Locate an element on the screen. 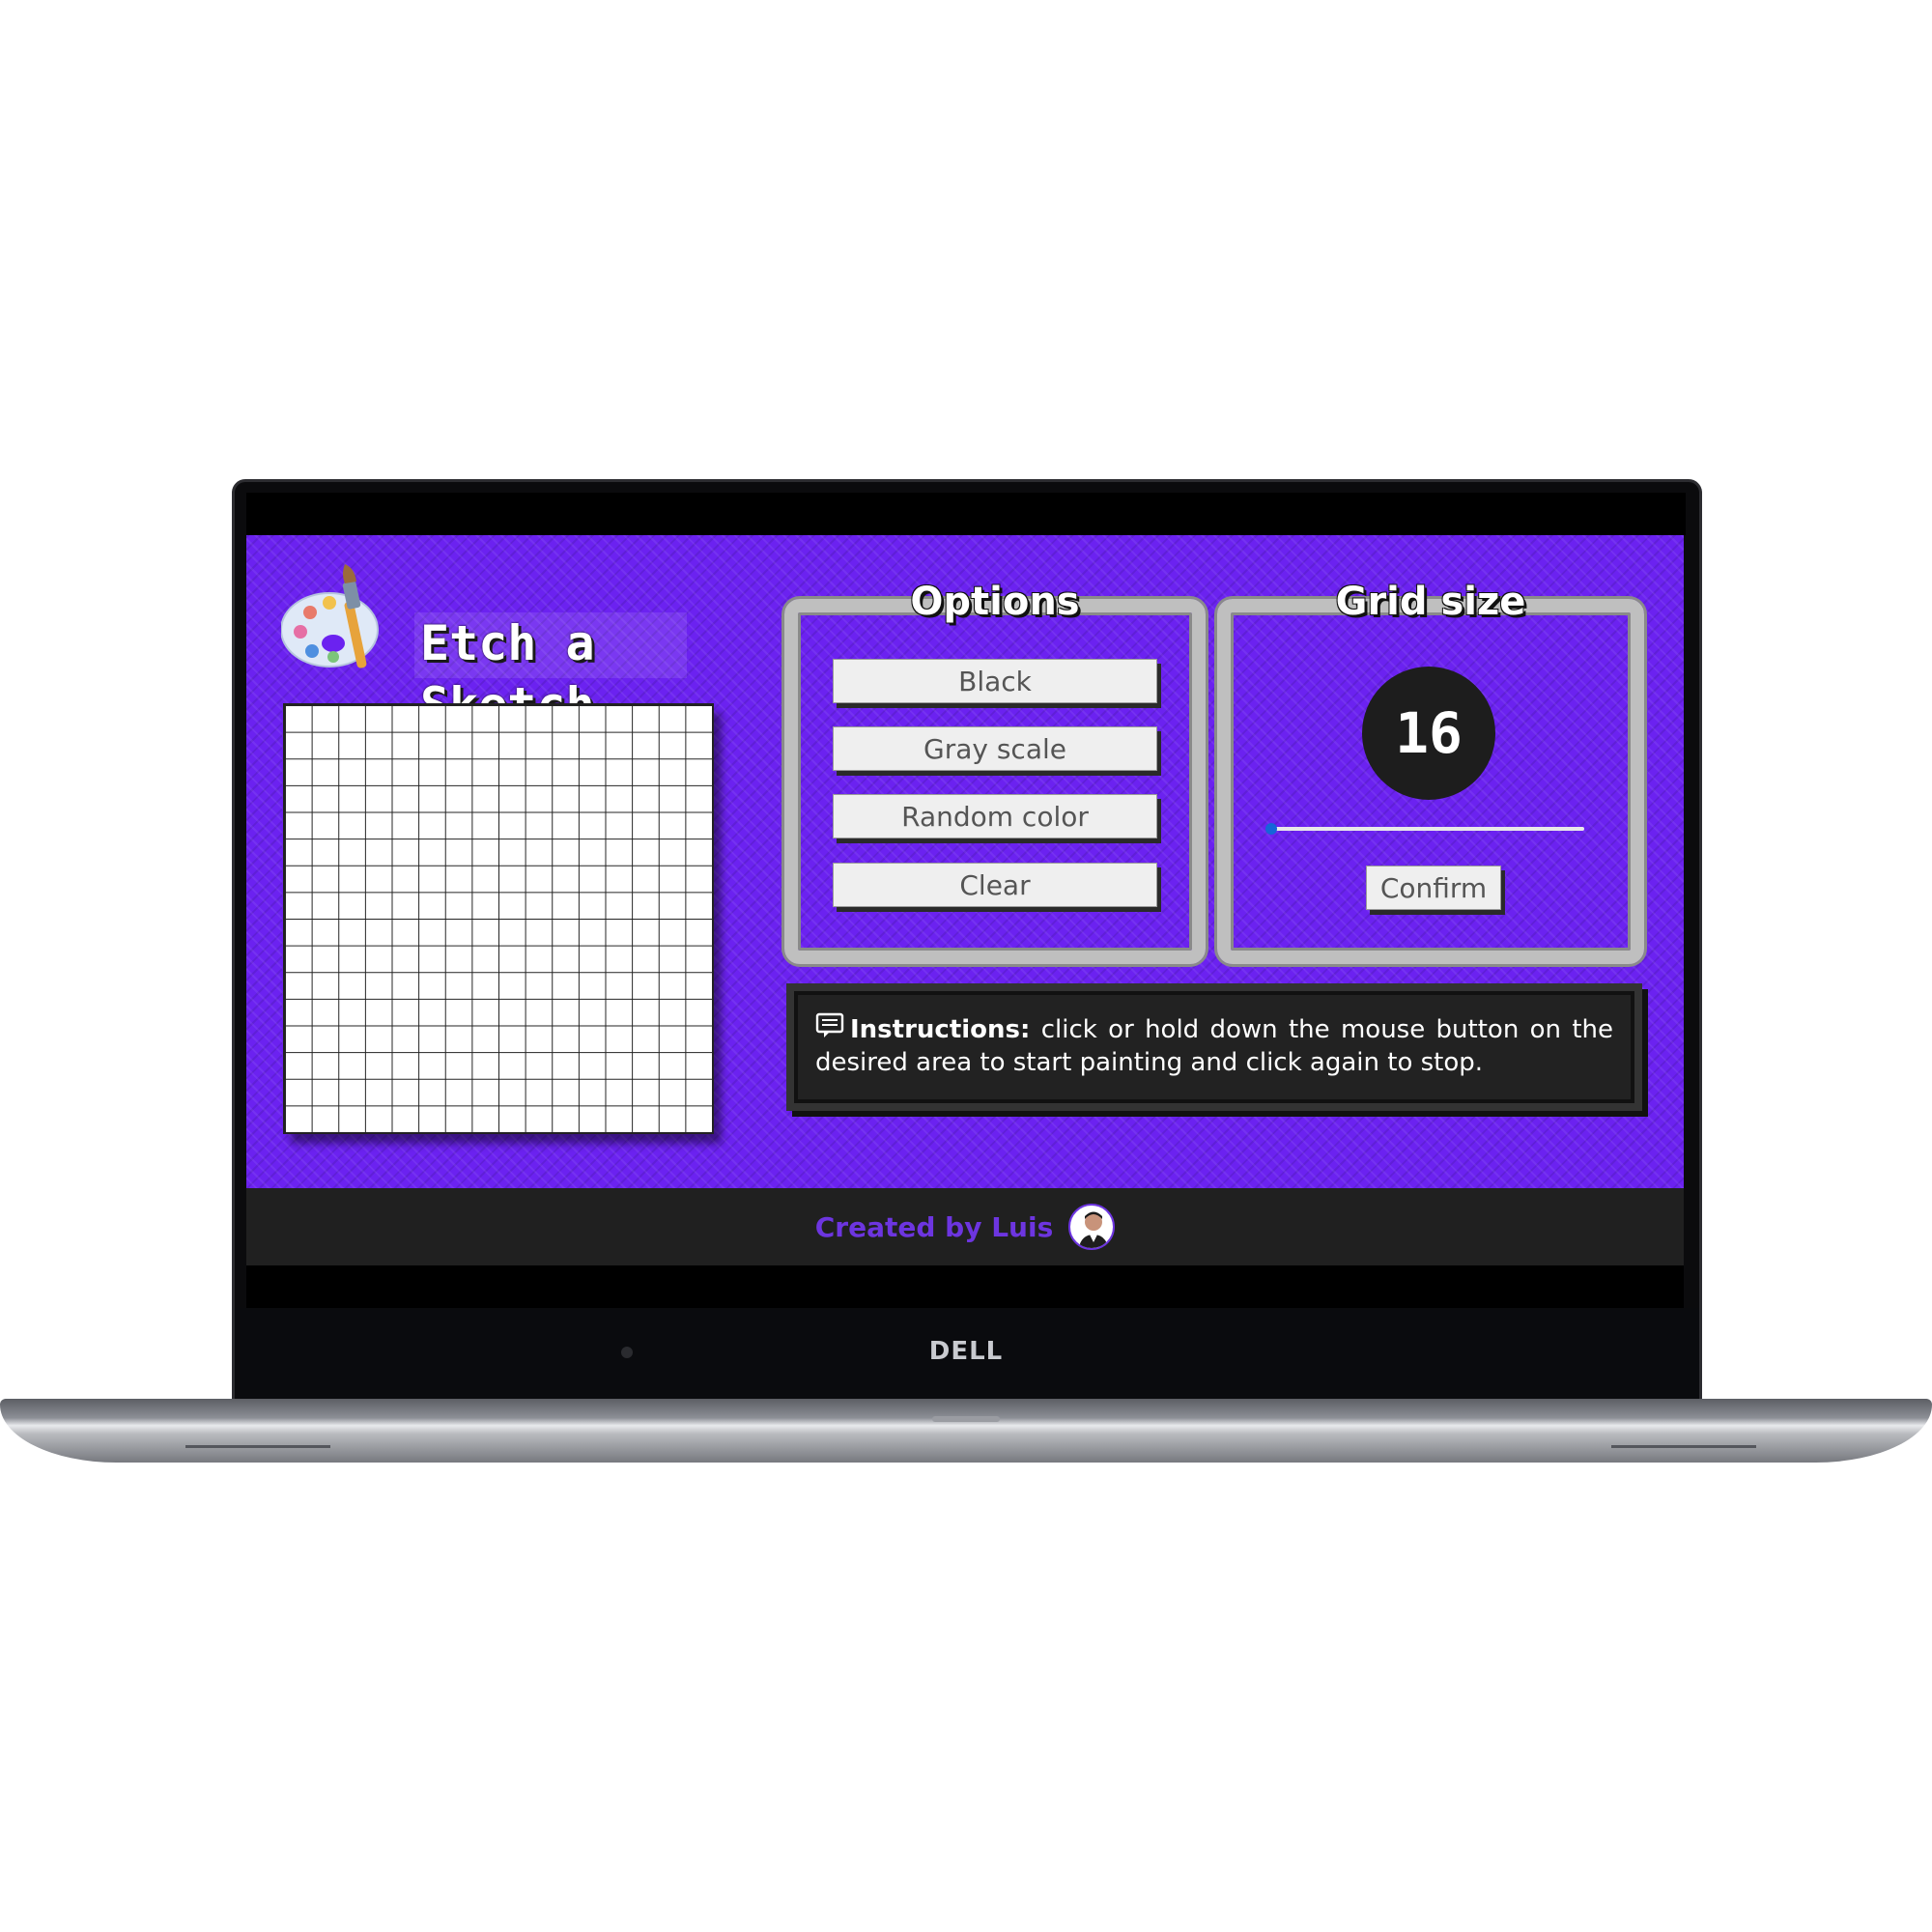  laptop-base is located at coordinates (966, 1431).